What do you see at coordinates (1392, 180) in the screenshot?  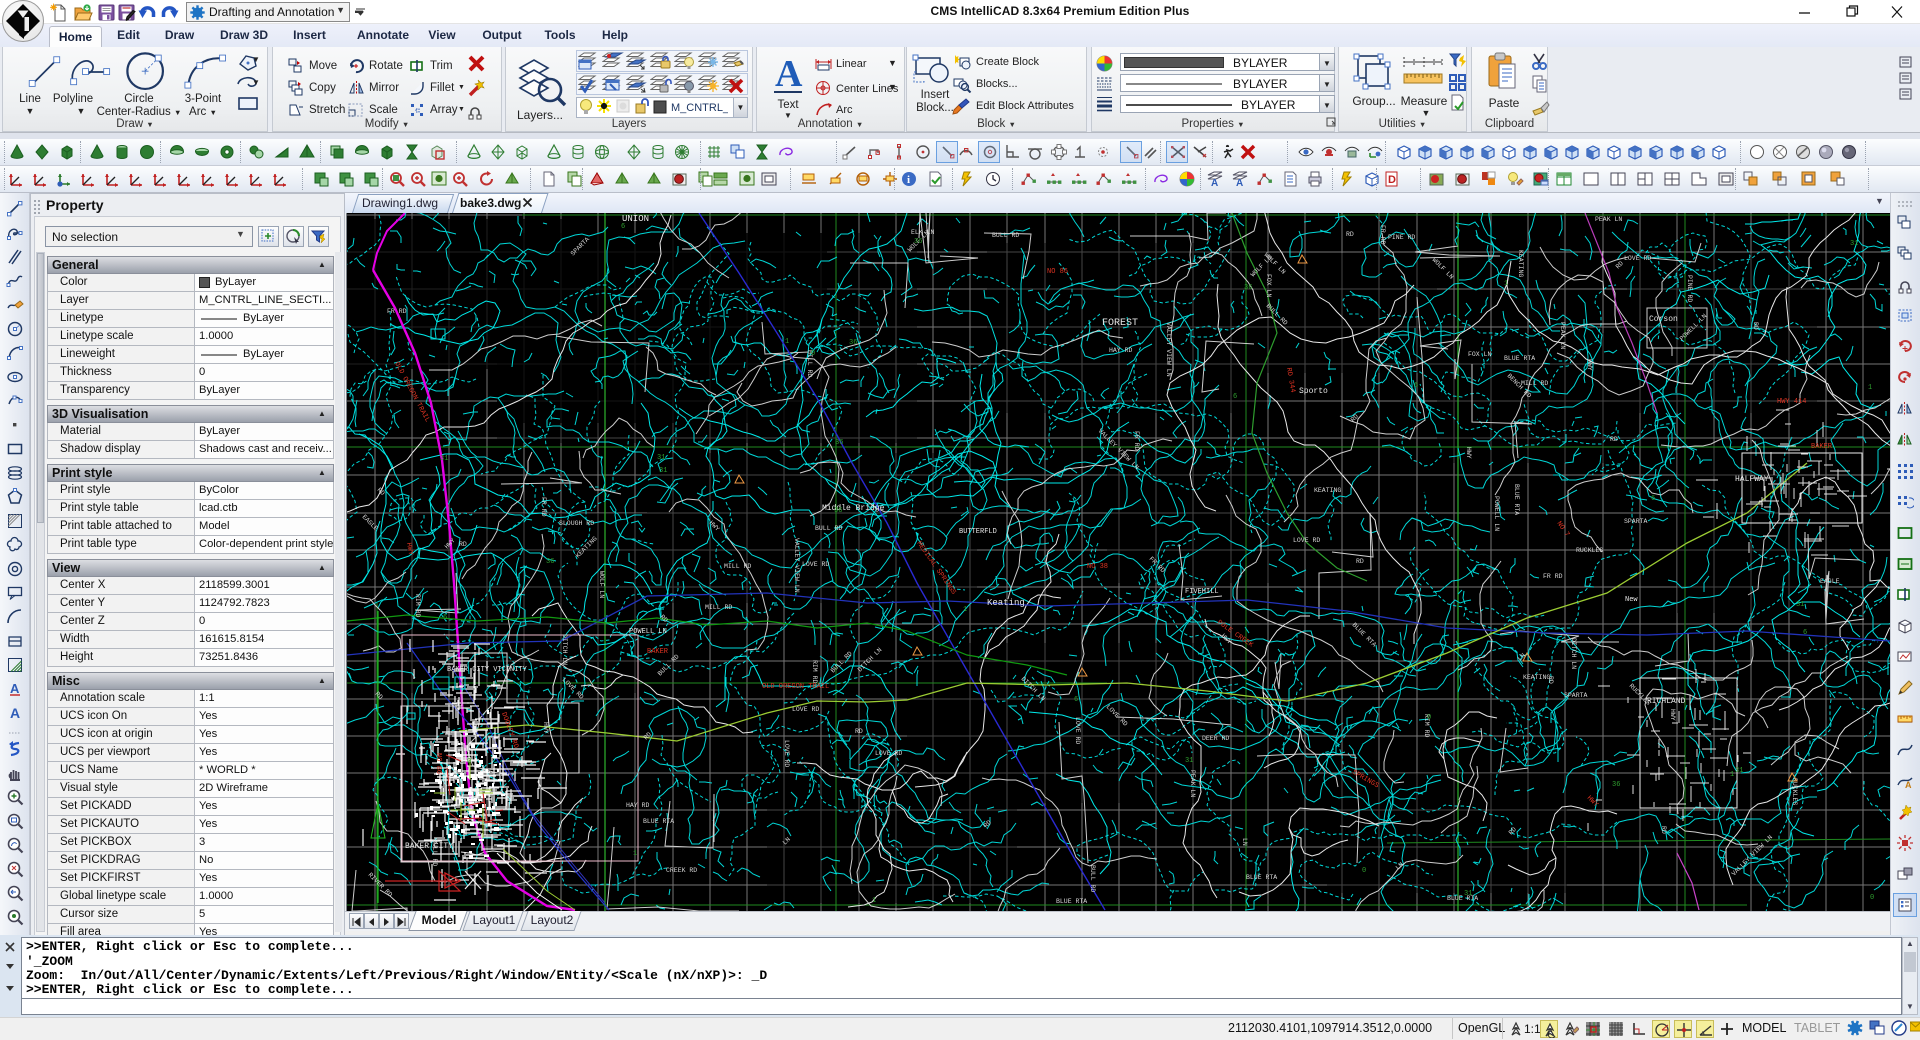 I see `svg-text: D` at bounding box center [1392, 180].